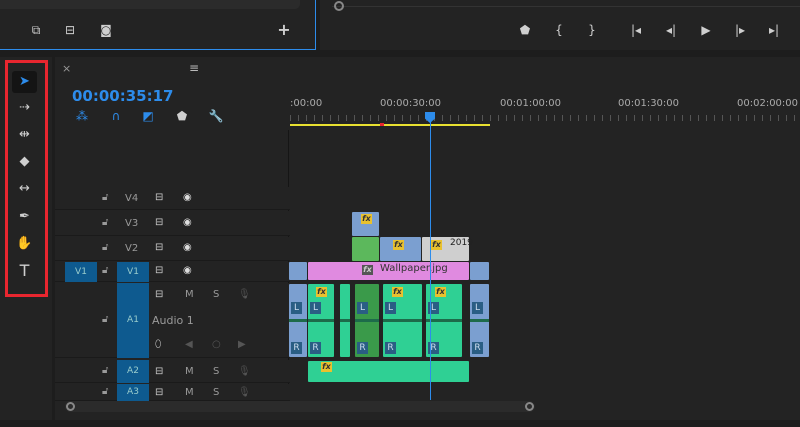 The height and width of the screenshot is (427, 800). Describe the element at coordinates (636, 30) in the screenshot. I see `go-to-in-icon: |◂` at that location.